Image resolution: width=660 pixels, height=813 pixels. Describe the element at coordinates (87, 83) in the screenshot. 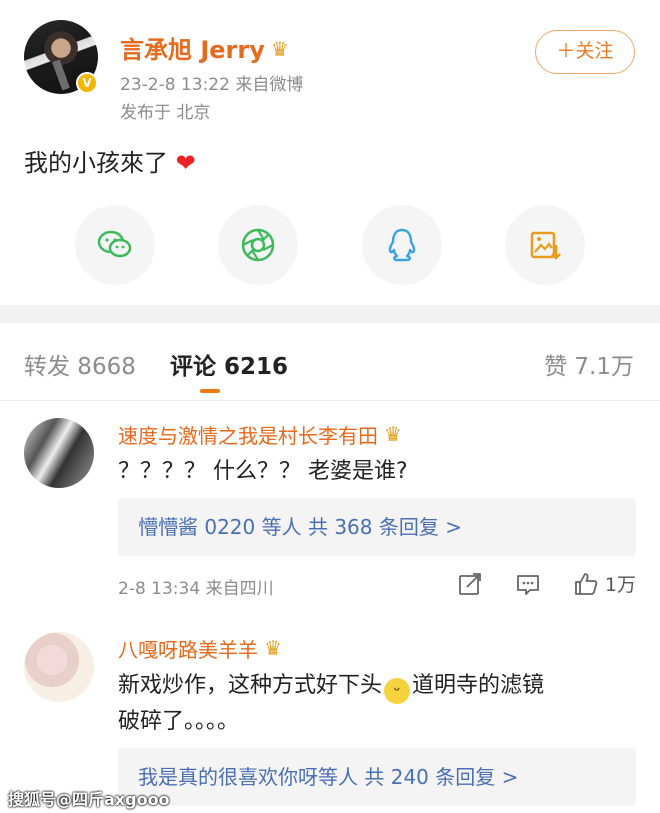

I see `verified-v-icon: V` at that location.